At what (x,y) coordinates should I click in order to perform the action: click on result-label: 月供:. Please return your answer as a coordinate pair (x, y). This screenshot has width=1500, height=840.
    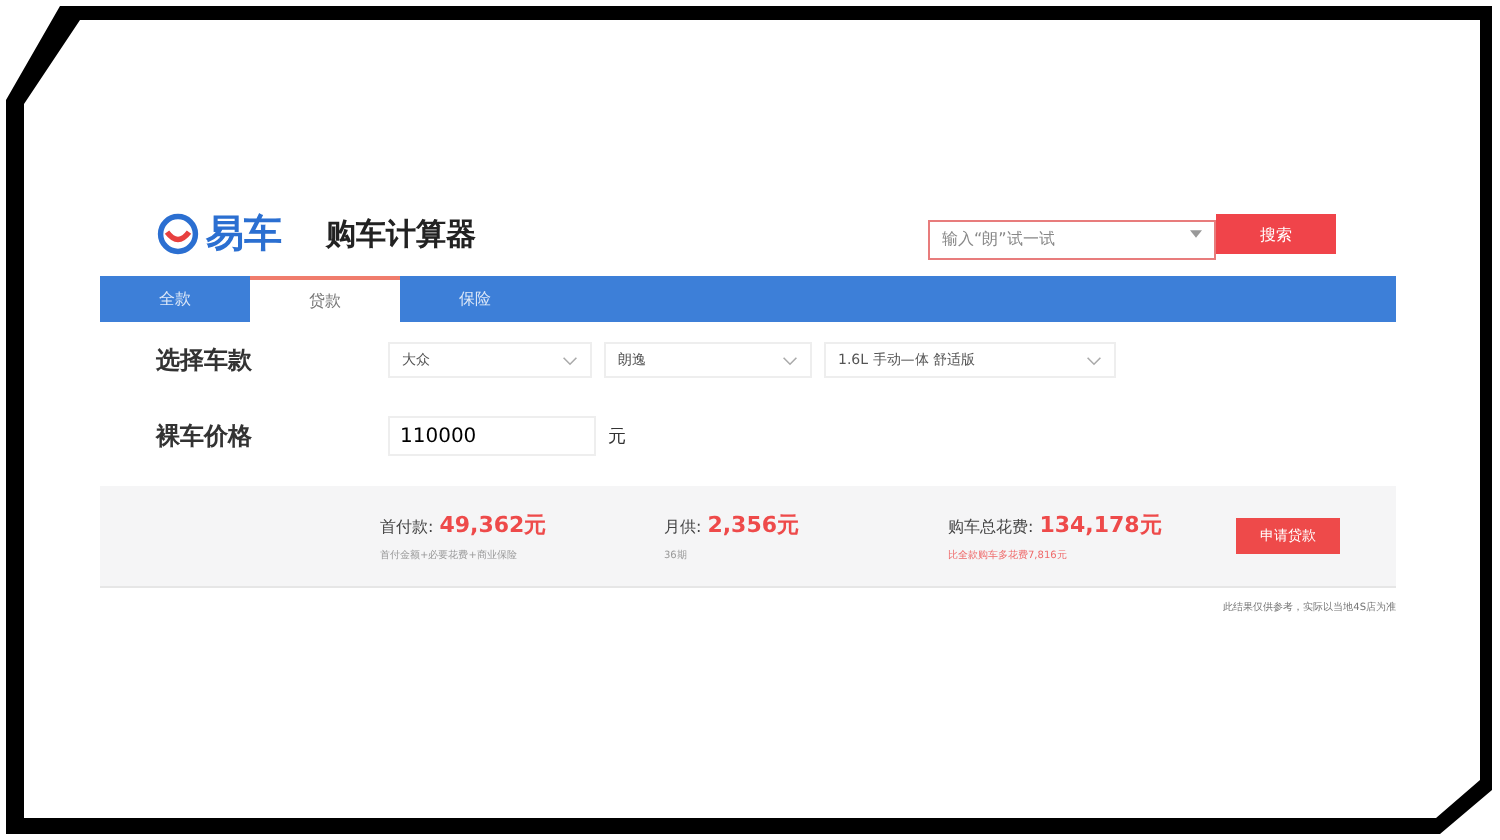
    Looking at the image, I should click on (683, 527).